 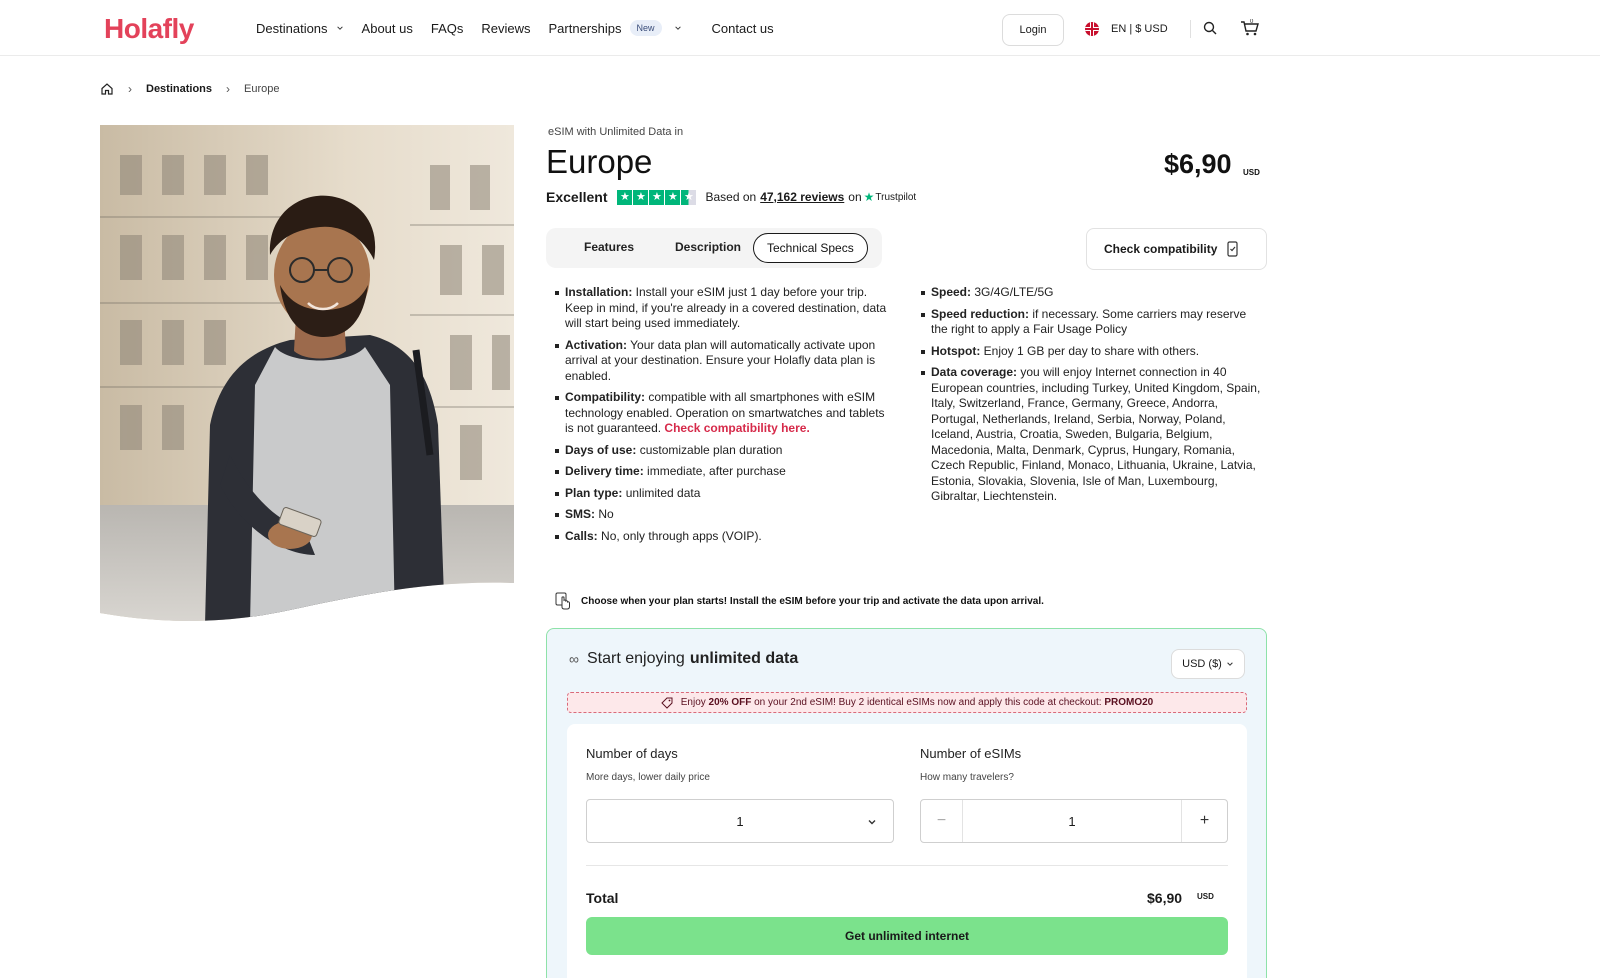 What do you see at coordinates (725, 515) in the screenshot?
I see `spec-sms: SMS: No` at bounding box center [725, 515].